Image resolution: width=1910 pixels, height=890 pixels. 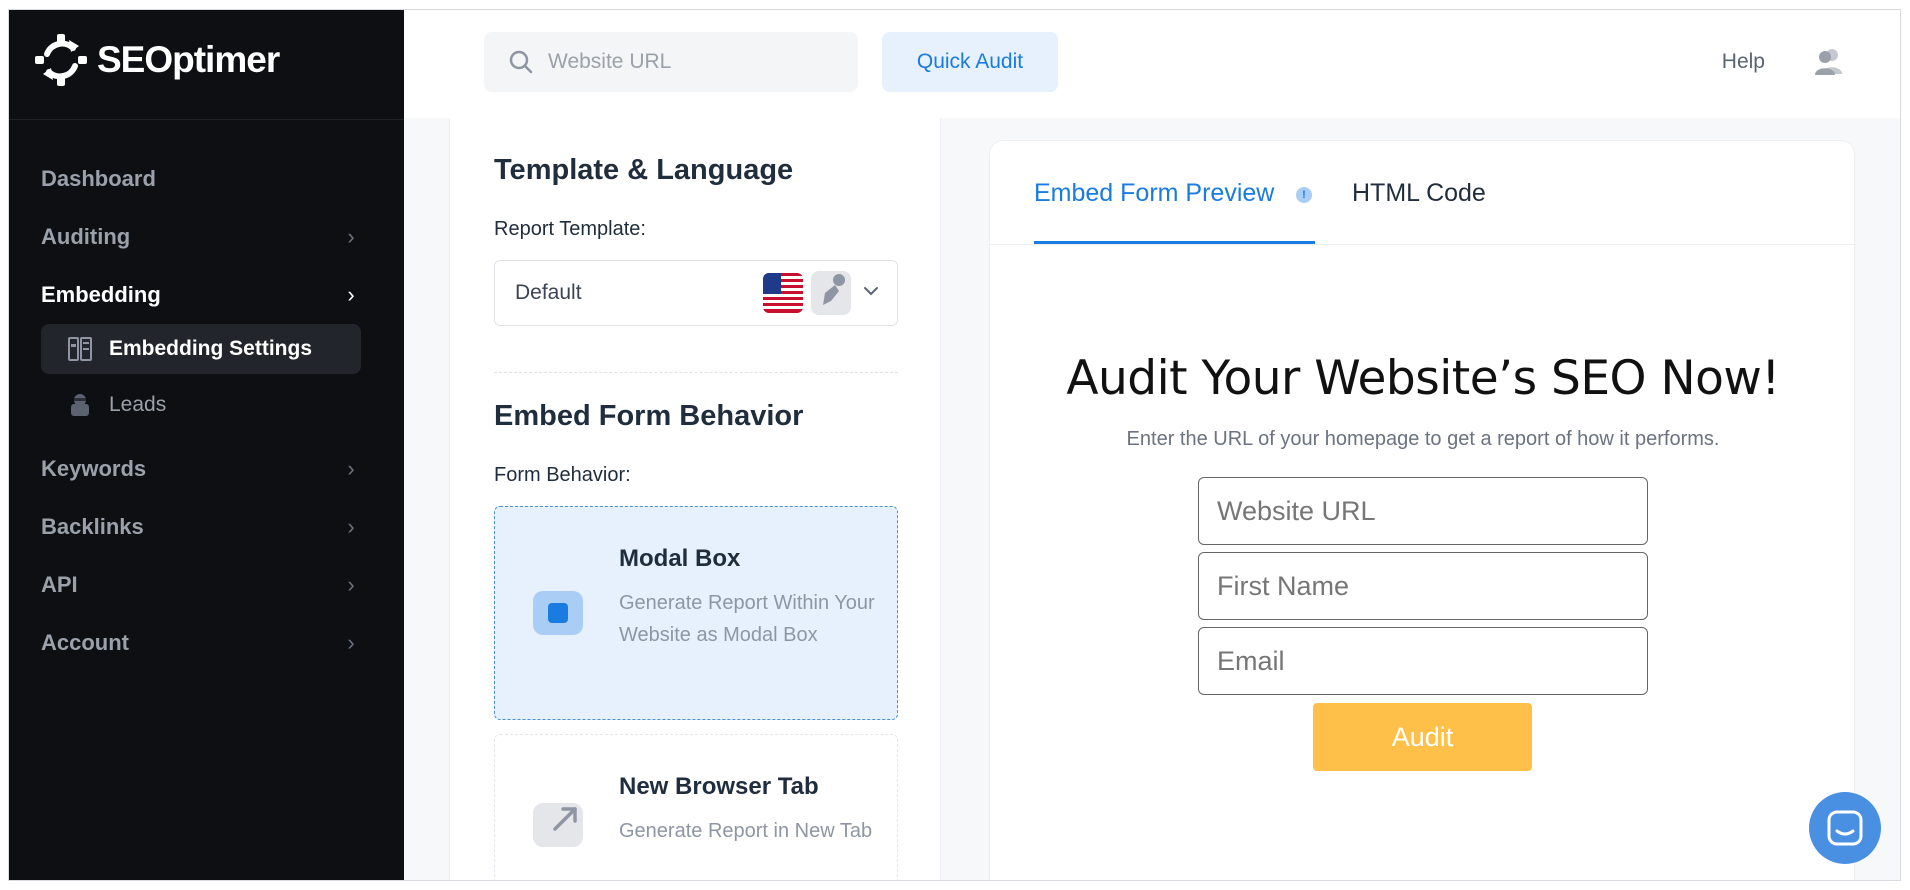 What do you see at coordinates (1304, 195) in the screenshot?
I see `info-icon: !` at bounding box center [1304, 195].